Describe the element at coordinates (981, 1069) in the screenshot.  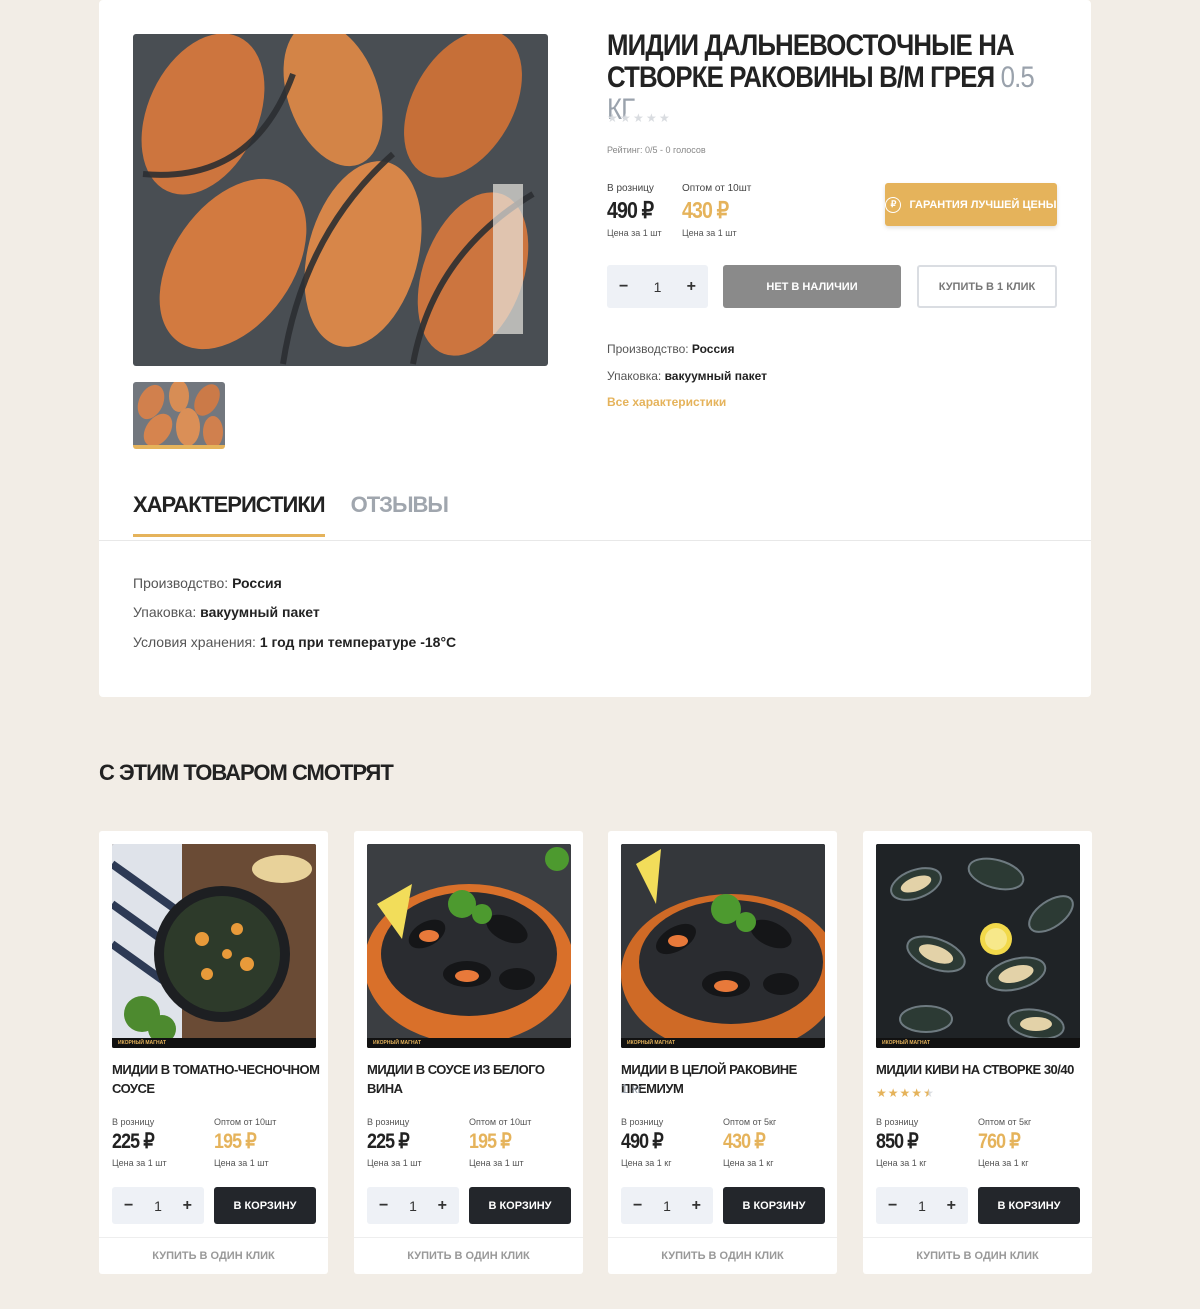
I see `product-card-name: Мидии киви на створке 30/40` at that location.